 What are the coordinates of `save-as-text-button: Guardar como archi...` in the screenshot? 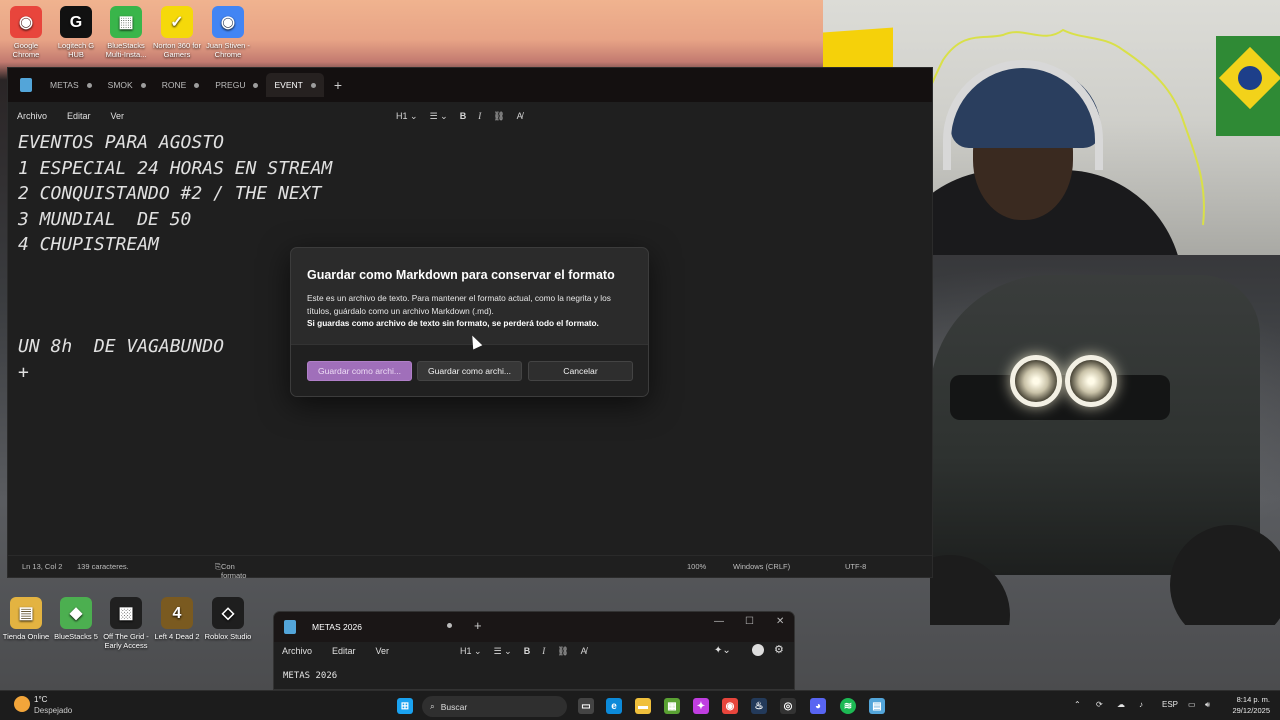 It's located at (469, 371).